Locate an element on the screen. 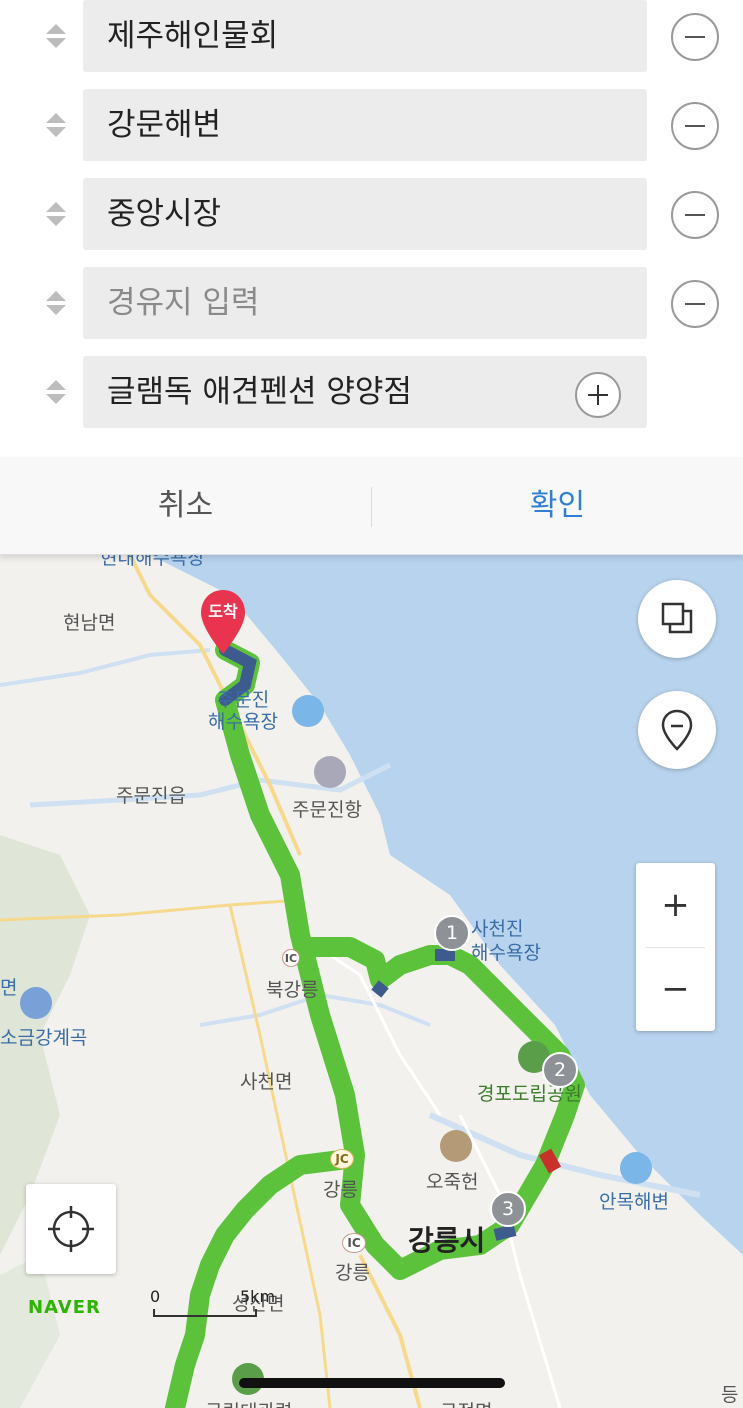  congestion-segment is located at coordinates (550, 1161).